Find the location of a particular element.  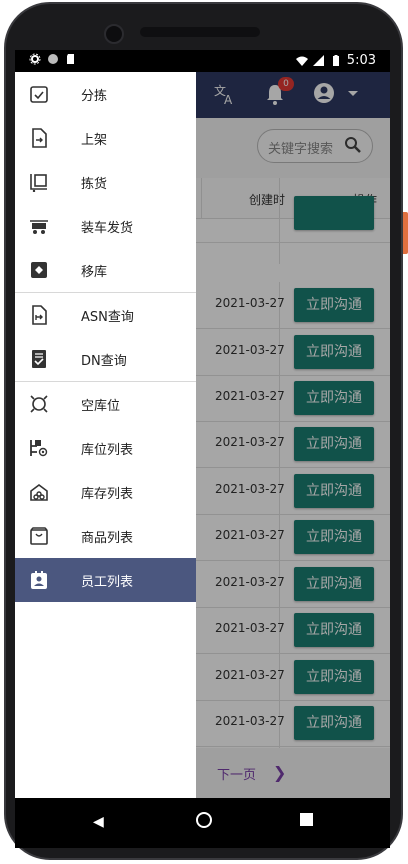

battery-icon is located at coordinates (335, 60).